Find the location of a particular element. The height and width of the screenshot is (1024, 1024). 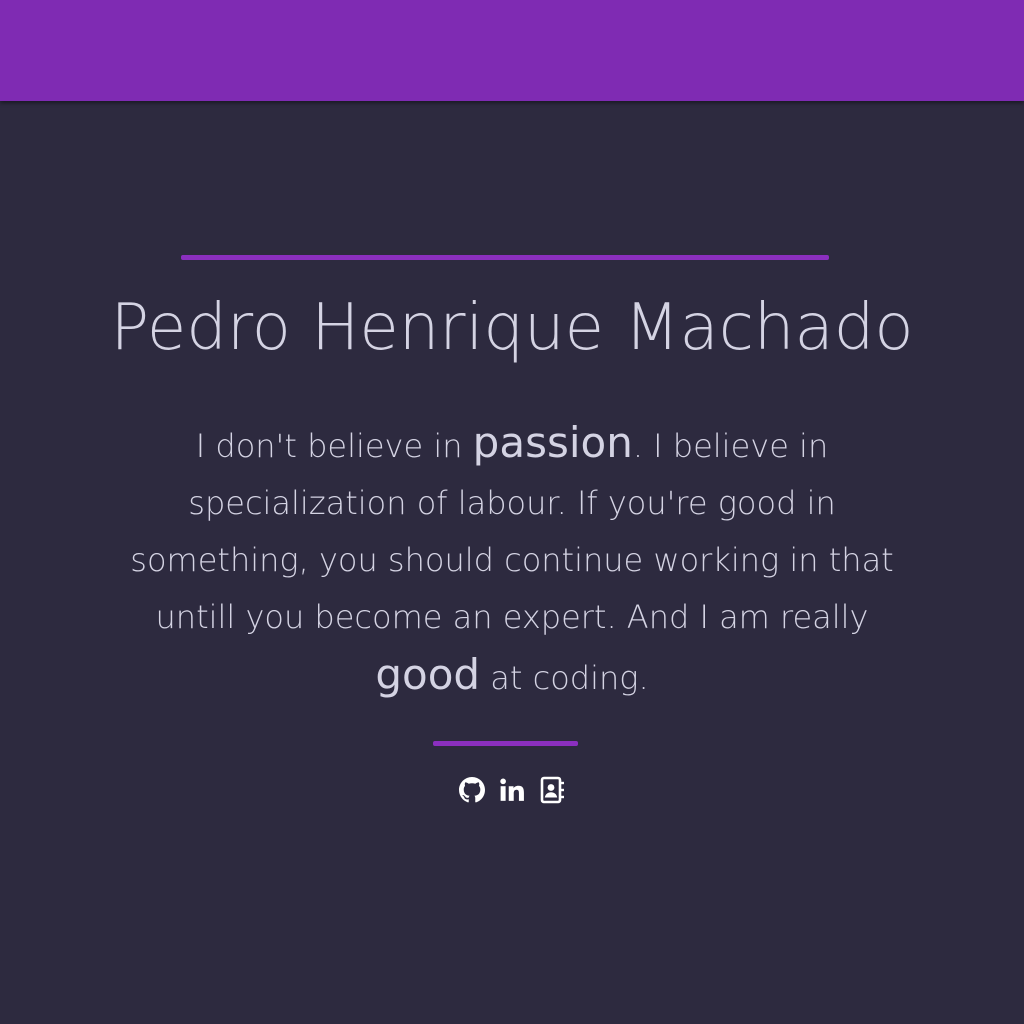

social-links is located at coordinates (512, 790).